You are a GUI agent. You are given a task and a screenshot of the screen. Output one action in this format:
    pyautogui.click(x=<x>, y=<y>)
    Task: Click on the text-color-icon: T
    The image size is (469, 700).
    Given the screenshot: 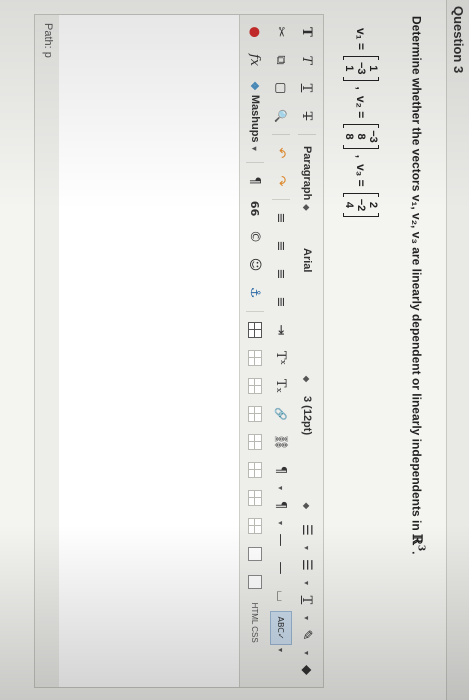 What is the action you would take?
    pyautogui.click(x=307, y=600)
    